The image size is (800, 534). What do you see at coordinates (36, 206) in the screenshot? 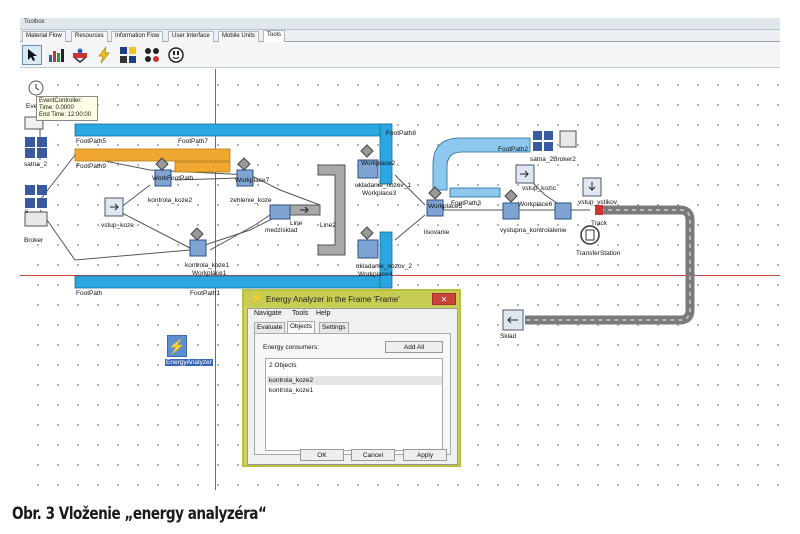
I see `broker-icon` at bounding box center [36, 206].